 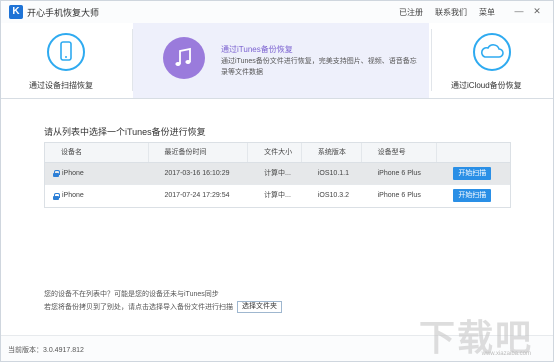 What do you see at coordinates (319, 67) in the screenshot?
I see `itunes-mode-description: 通过iTunes备份文件进行恢复，完美支持图片、视频、语音备忘录等文件数据` at bounding box center [319, 67].